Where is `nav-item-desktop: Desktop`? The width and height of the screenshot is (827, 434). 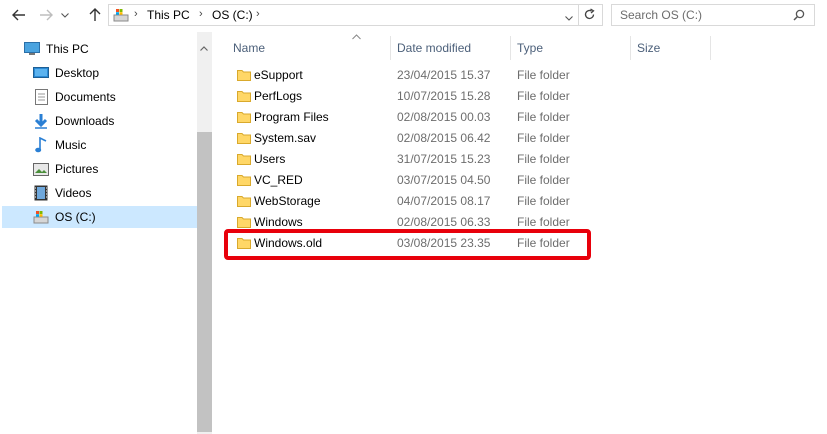
nav-item-desktop: Desktop is located at coordinates (66, 73).